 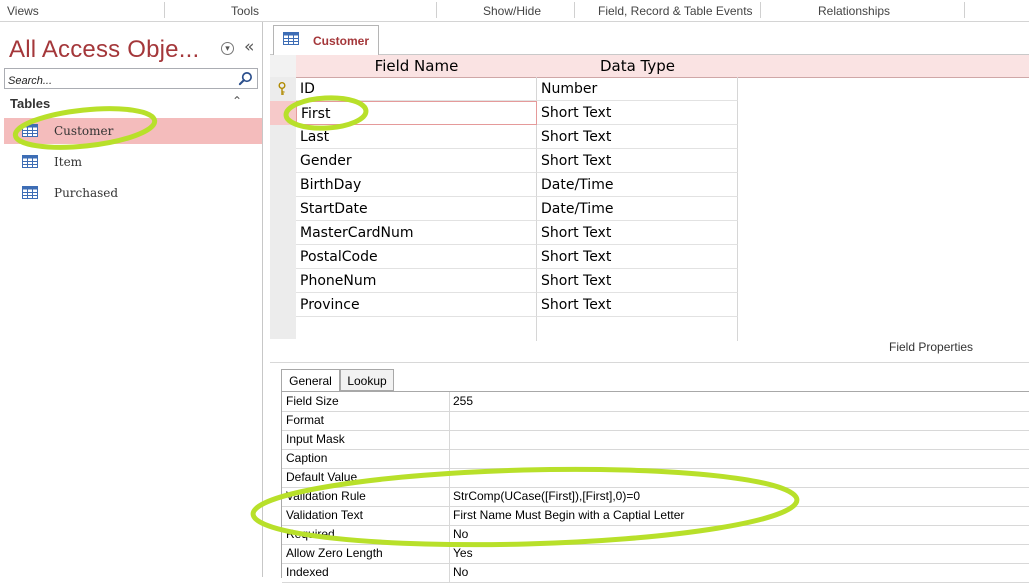 I want to click on field-name-cell-active: First, so click(x=416, y=113).